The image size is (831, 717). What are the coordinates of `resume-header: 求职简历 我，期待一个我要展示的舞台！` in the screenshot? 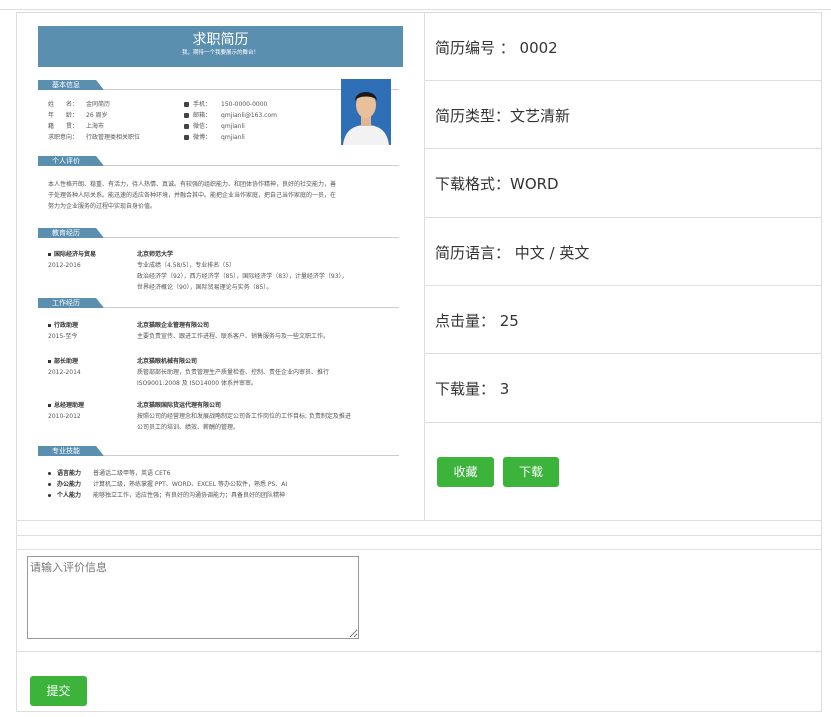 It's located at (220, 46).